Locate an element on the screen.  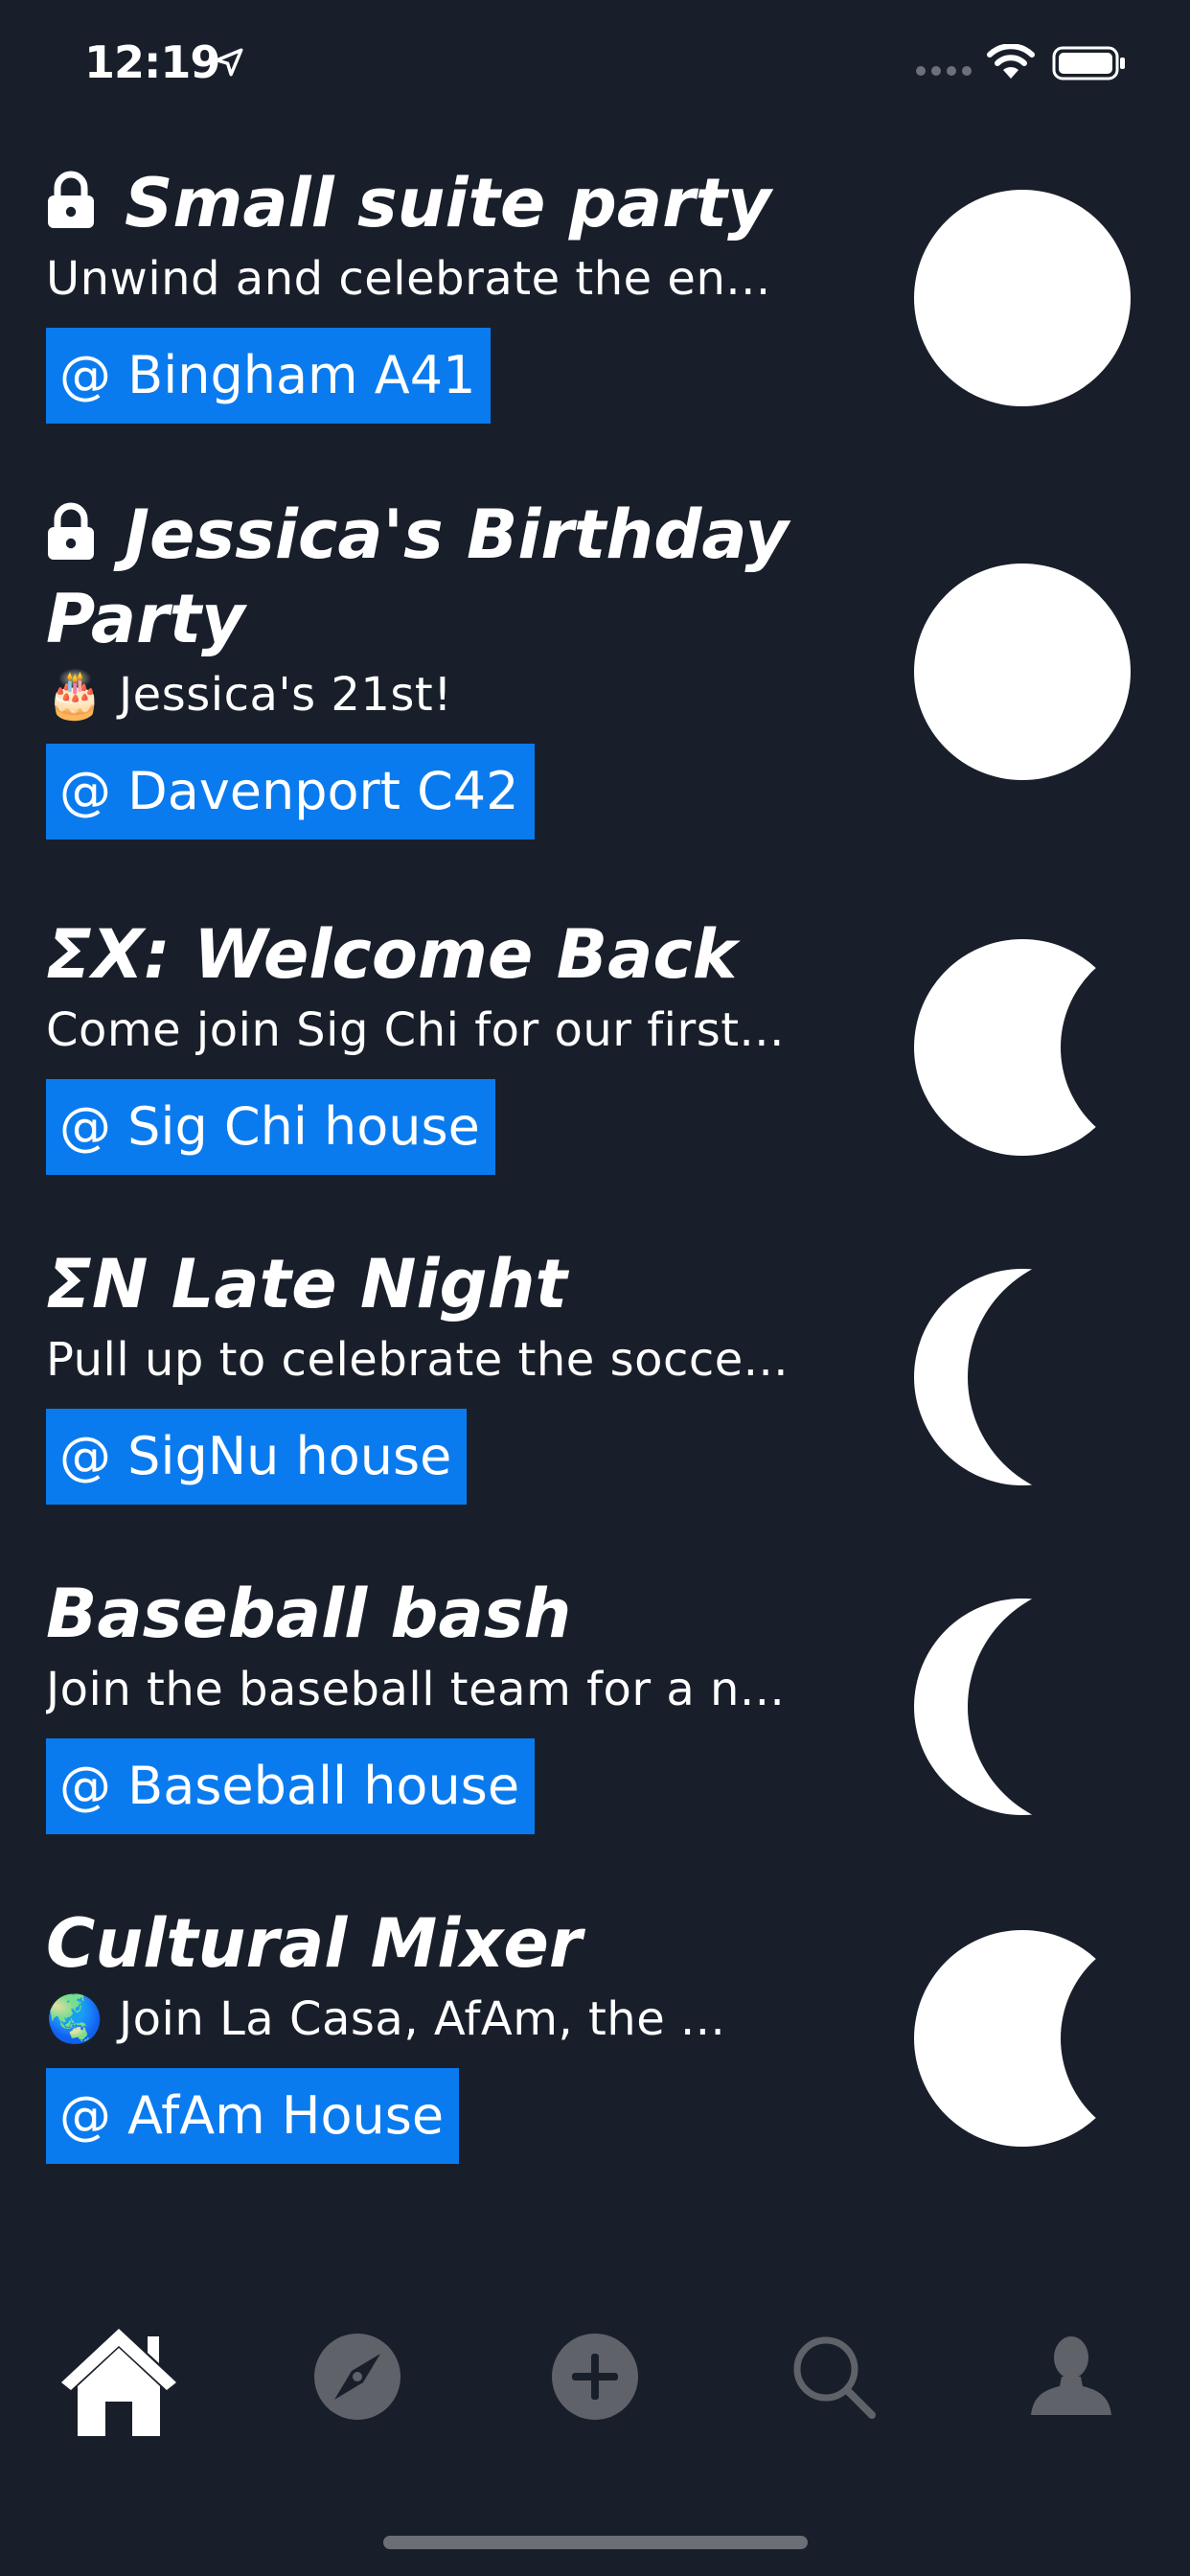
status-time: 12:19 is located at coordinates (152, 62).